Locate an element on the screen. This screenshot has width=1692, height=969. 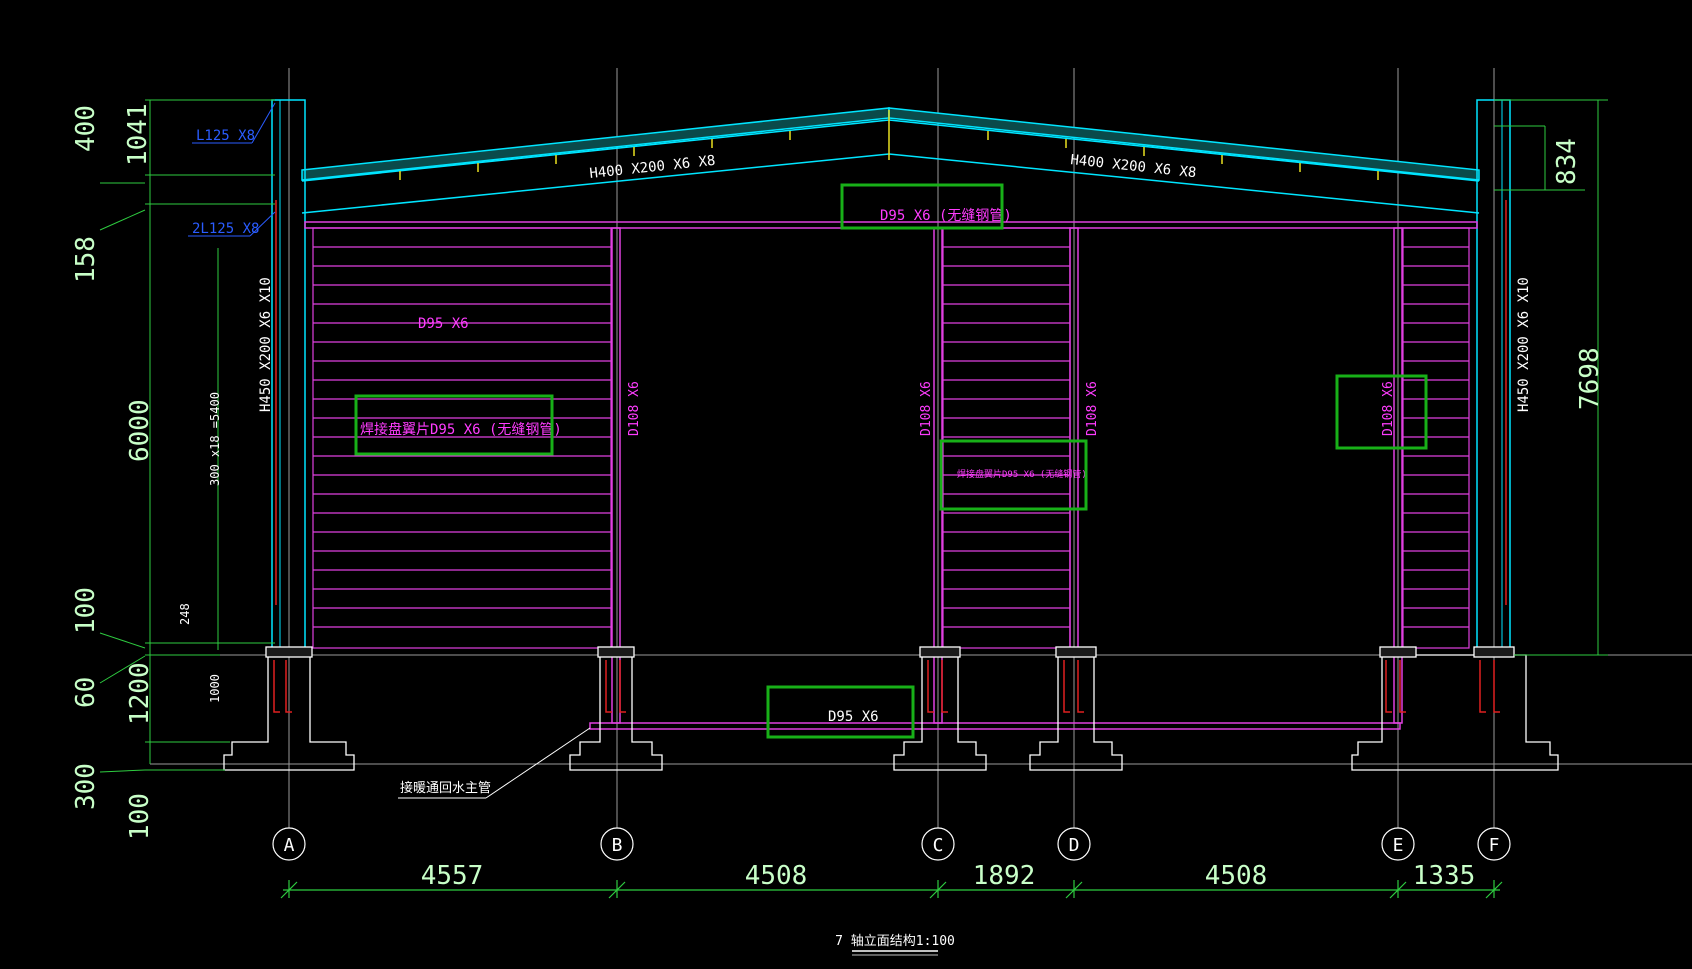
angle-label-1: L125 X8 is located at coordinates (225, 136).